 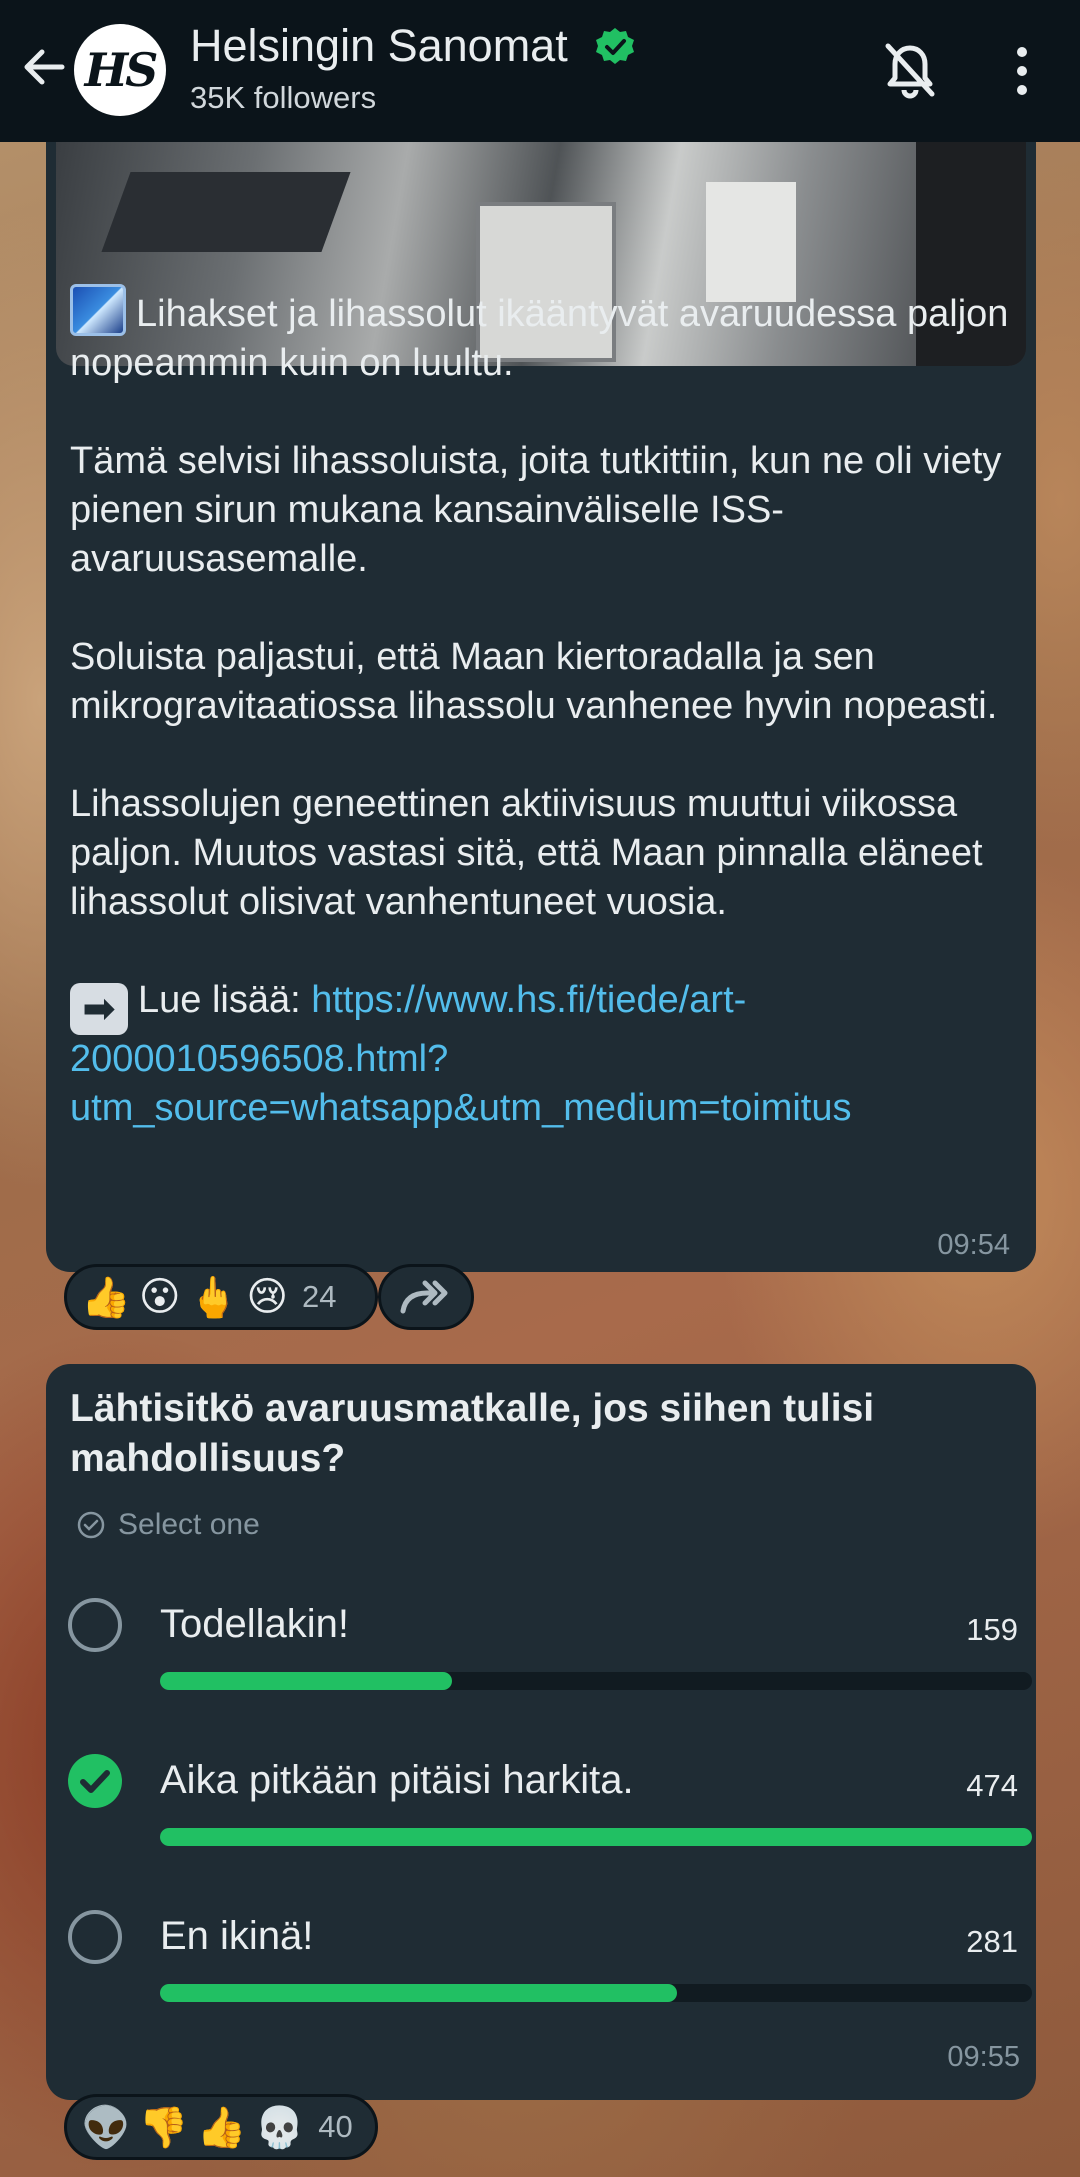 I want to click on message-time: 09:54, so click(x=973, y=1245).